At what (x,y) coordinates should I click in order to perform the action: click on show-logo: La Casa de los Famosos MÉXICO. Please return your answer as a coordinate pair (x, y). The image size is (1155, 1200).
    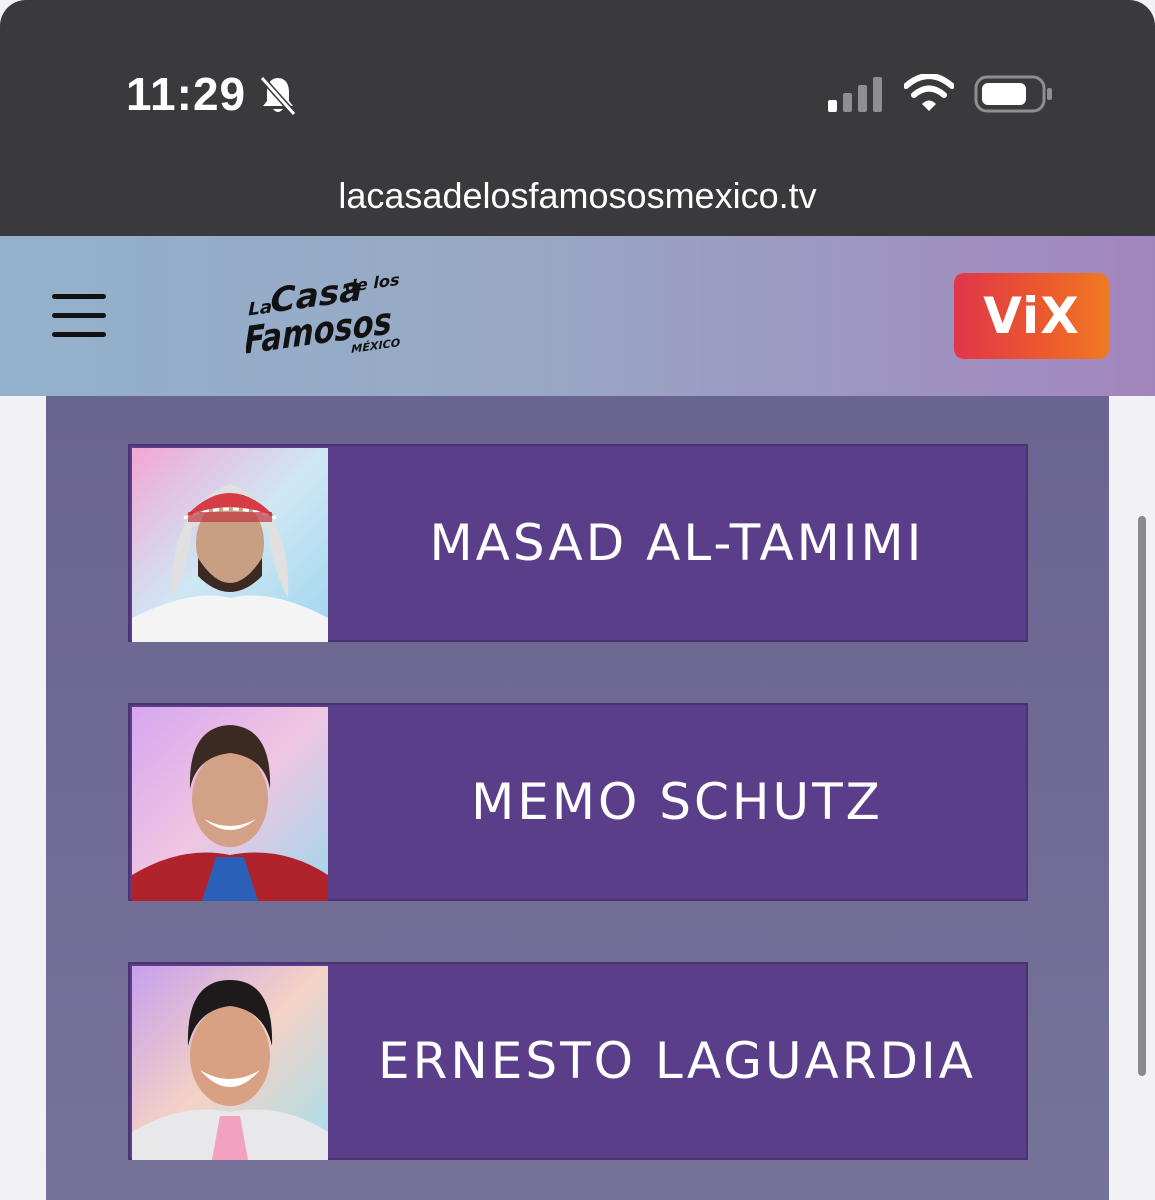
    Looking at the image, I should click on (324, 316).